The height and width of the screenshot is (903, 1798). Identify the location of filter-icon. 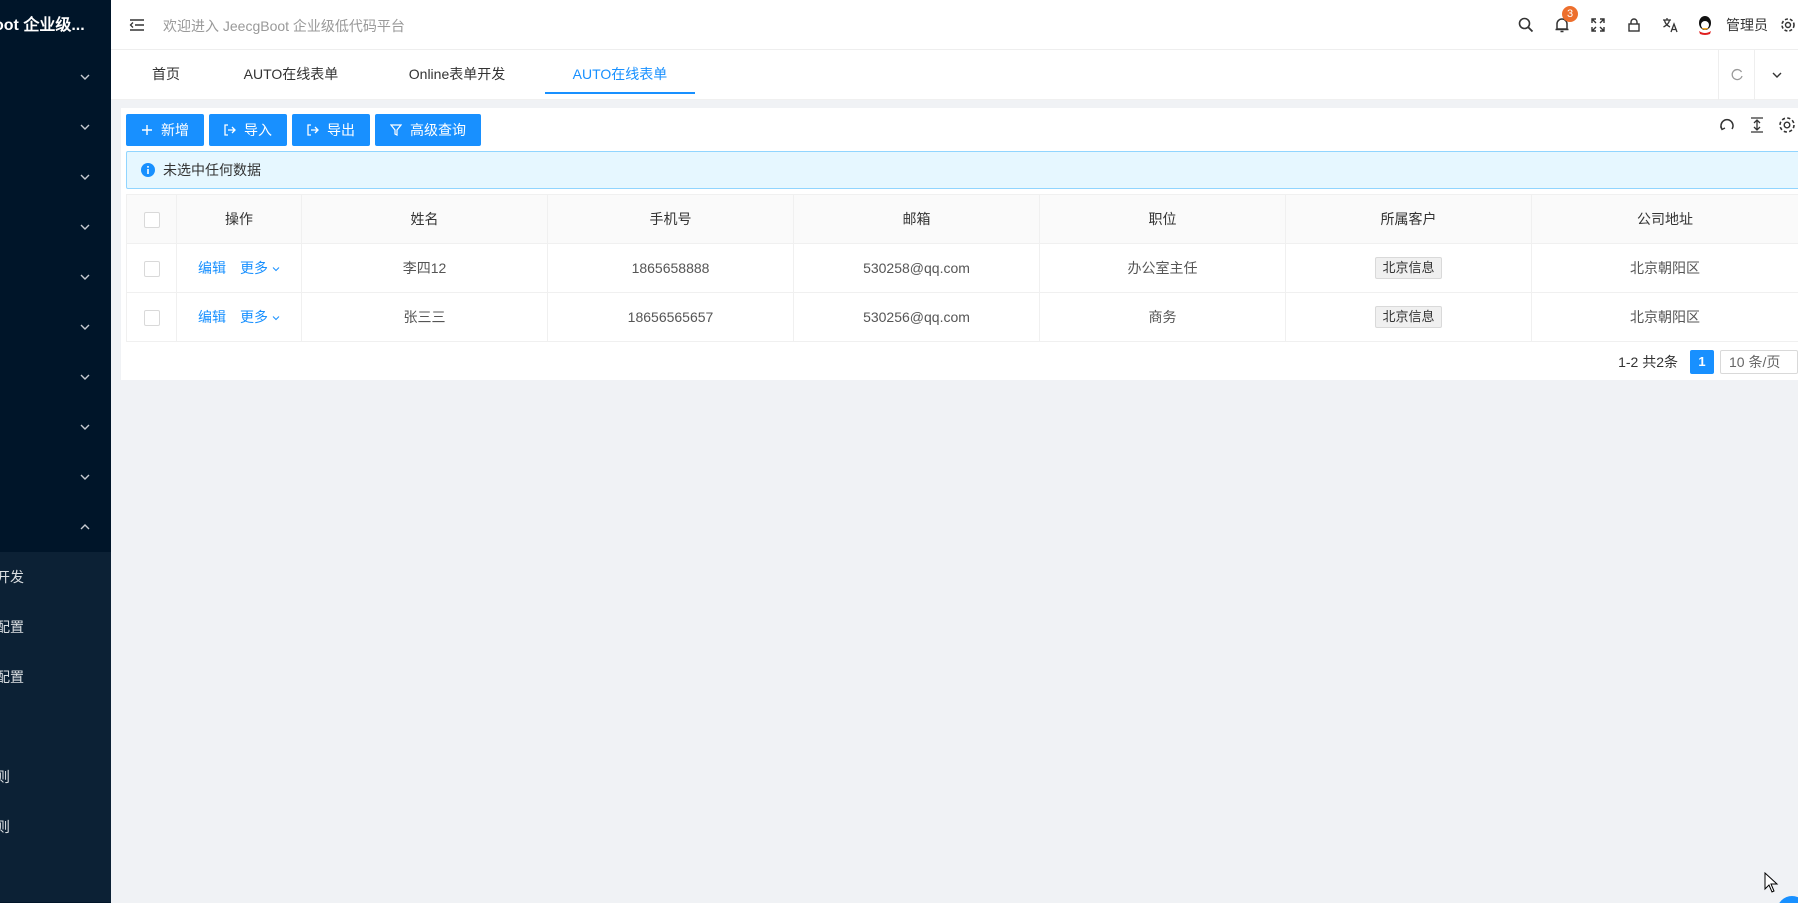
(396, 130).